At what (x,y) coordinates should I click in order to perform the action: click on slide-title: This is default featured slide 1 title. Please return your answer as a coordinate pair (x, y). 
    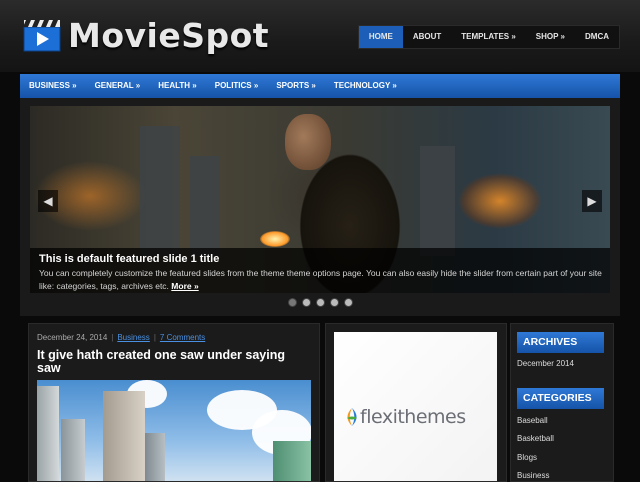
    Looking at the image, I should click on (129, 259).